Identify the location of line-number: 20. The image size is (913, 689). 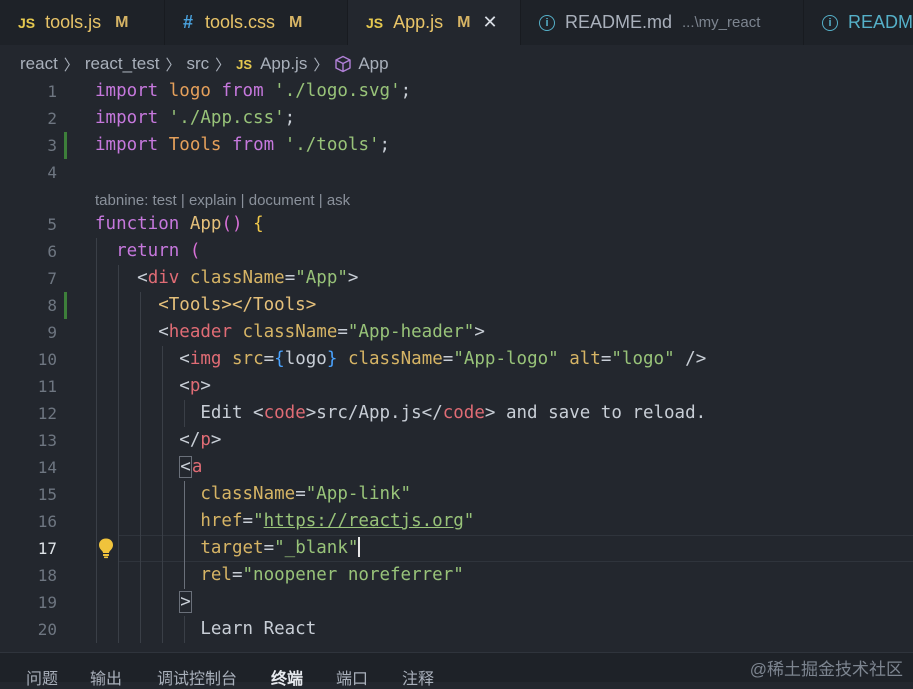
(47, 629).